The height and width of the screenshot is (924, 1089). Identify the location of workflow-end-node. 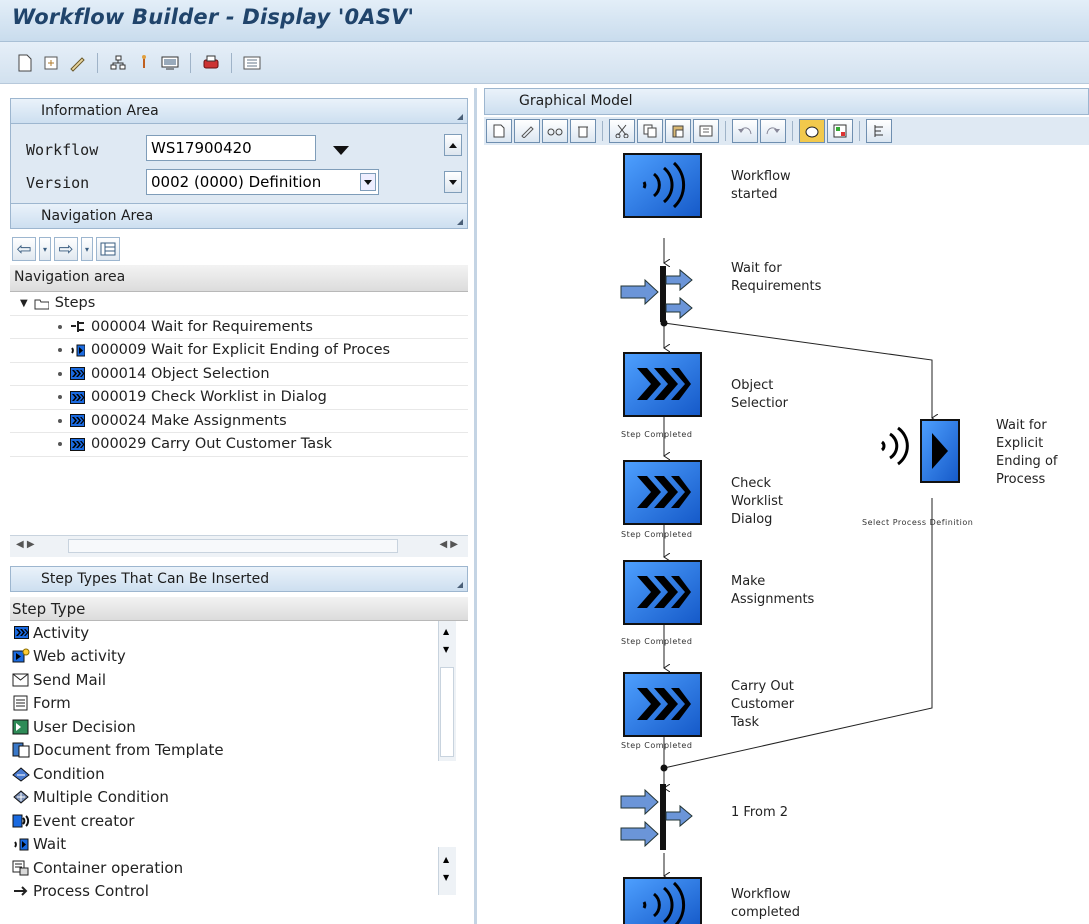
(662, 900).